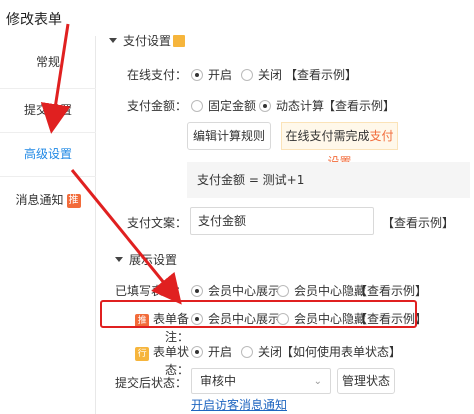 The width and height of the screenshot is (474, 414). What do you see at coordinates (321, 74) in the screenshot?
I see `online-pay-example-link: 【查看示例】` at bounding box center [321, 74].